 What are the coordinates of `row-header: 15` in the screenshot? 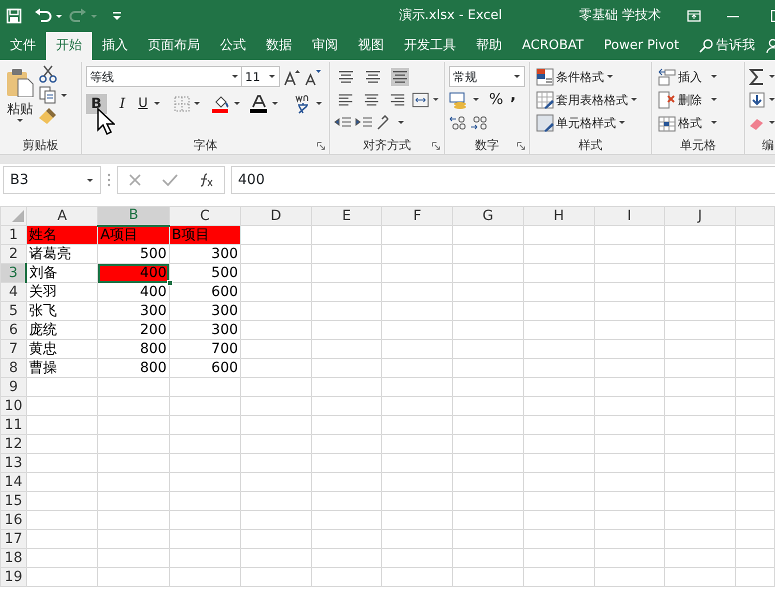 It's located at (13, 501).